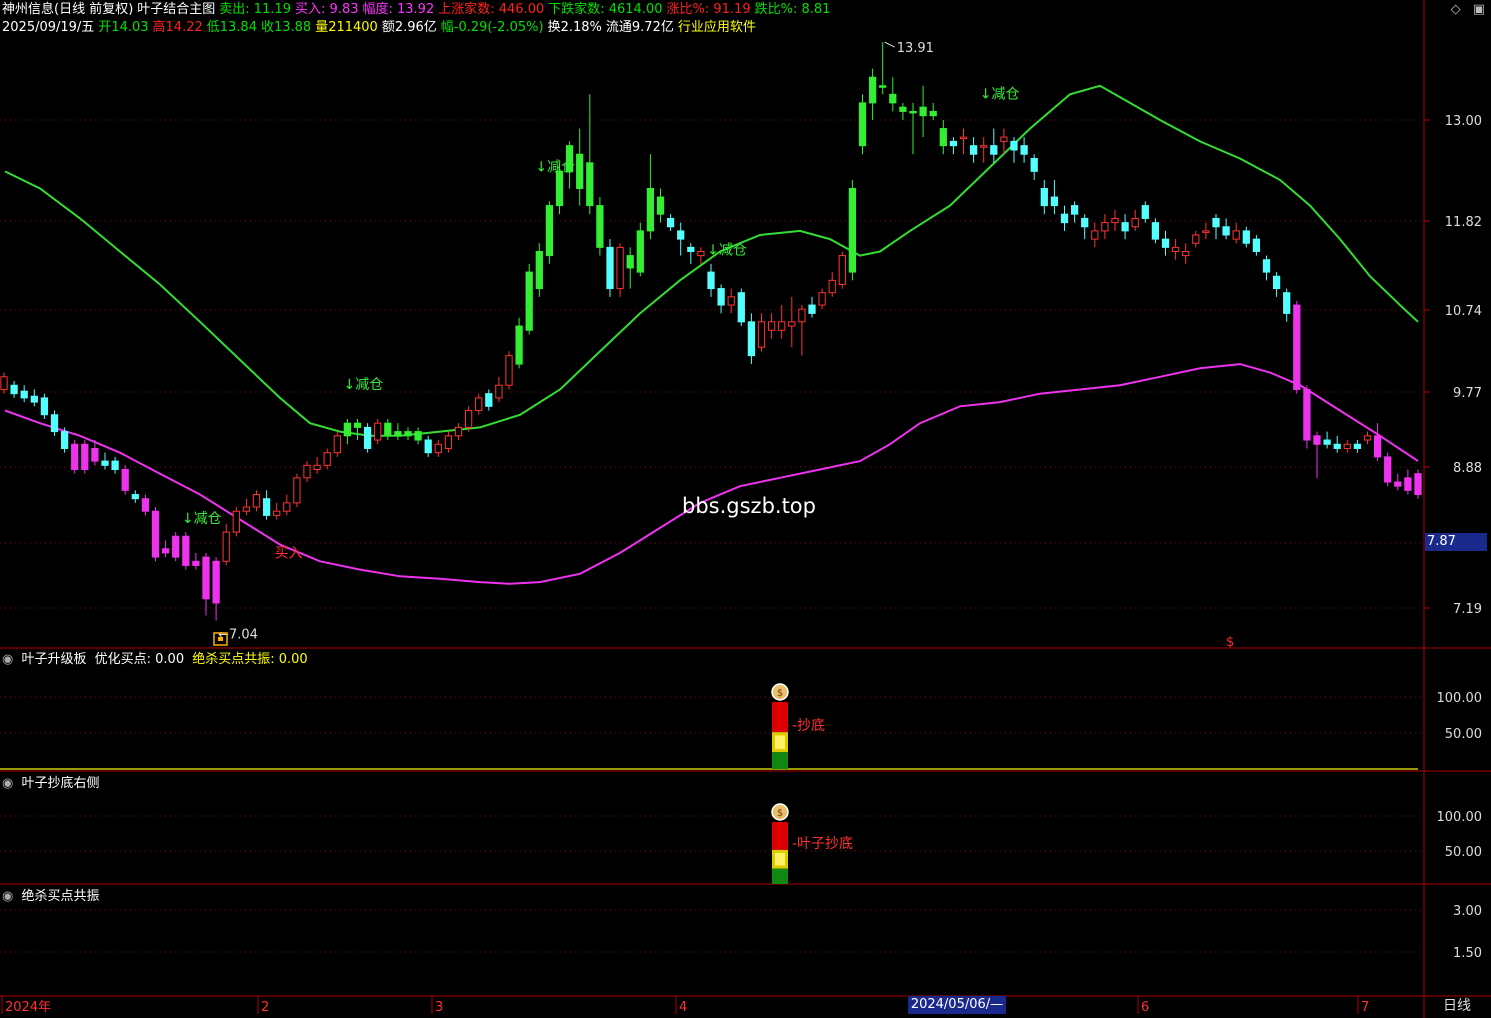 Image resolution: width=1491 pixels, height=1018 pixels. I want to click on sub1-signal-yellow-hl, so click(780, 742).